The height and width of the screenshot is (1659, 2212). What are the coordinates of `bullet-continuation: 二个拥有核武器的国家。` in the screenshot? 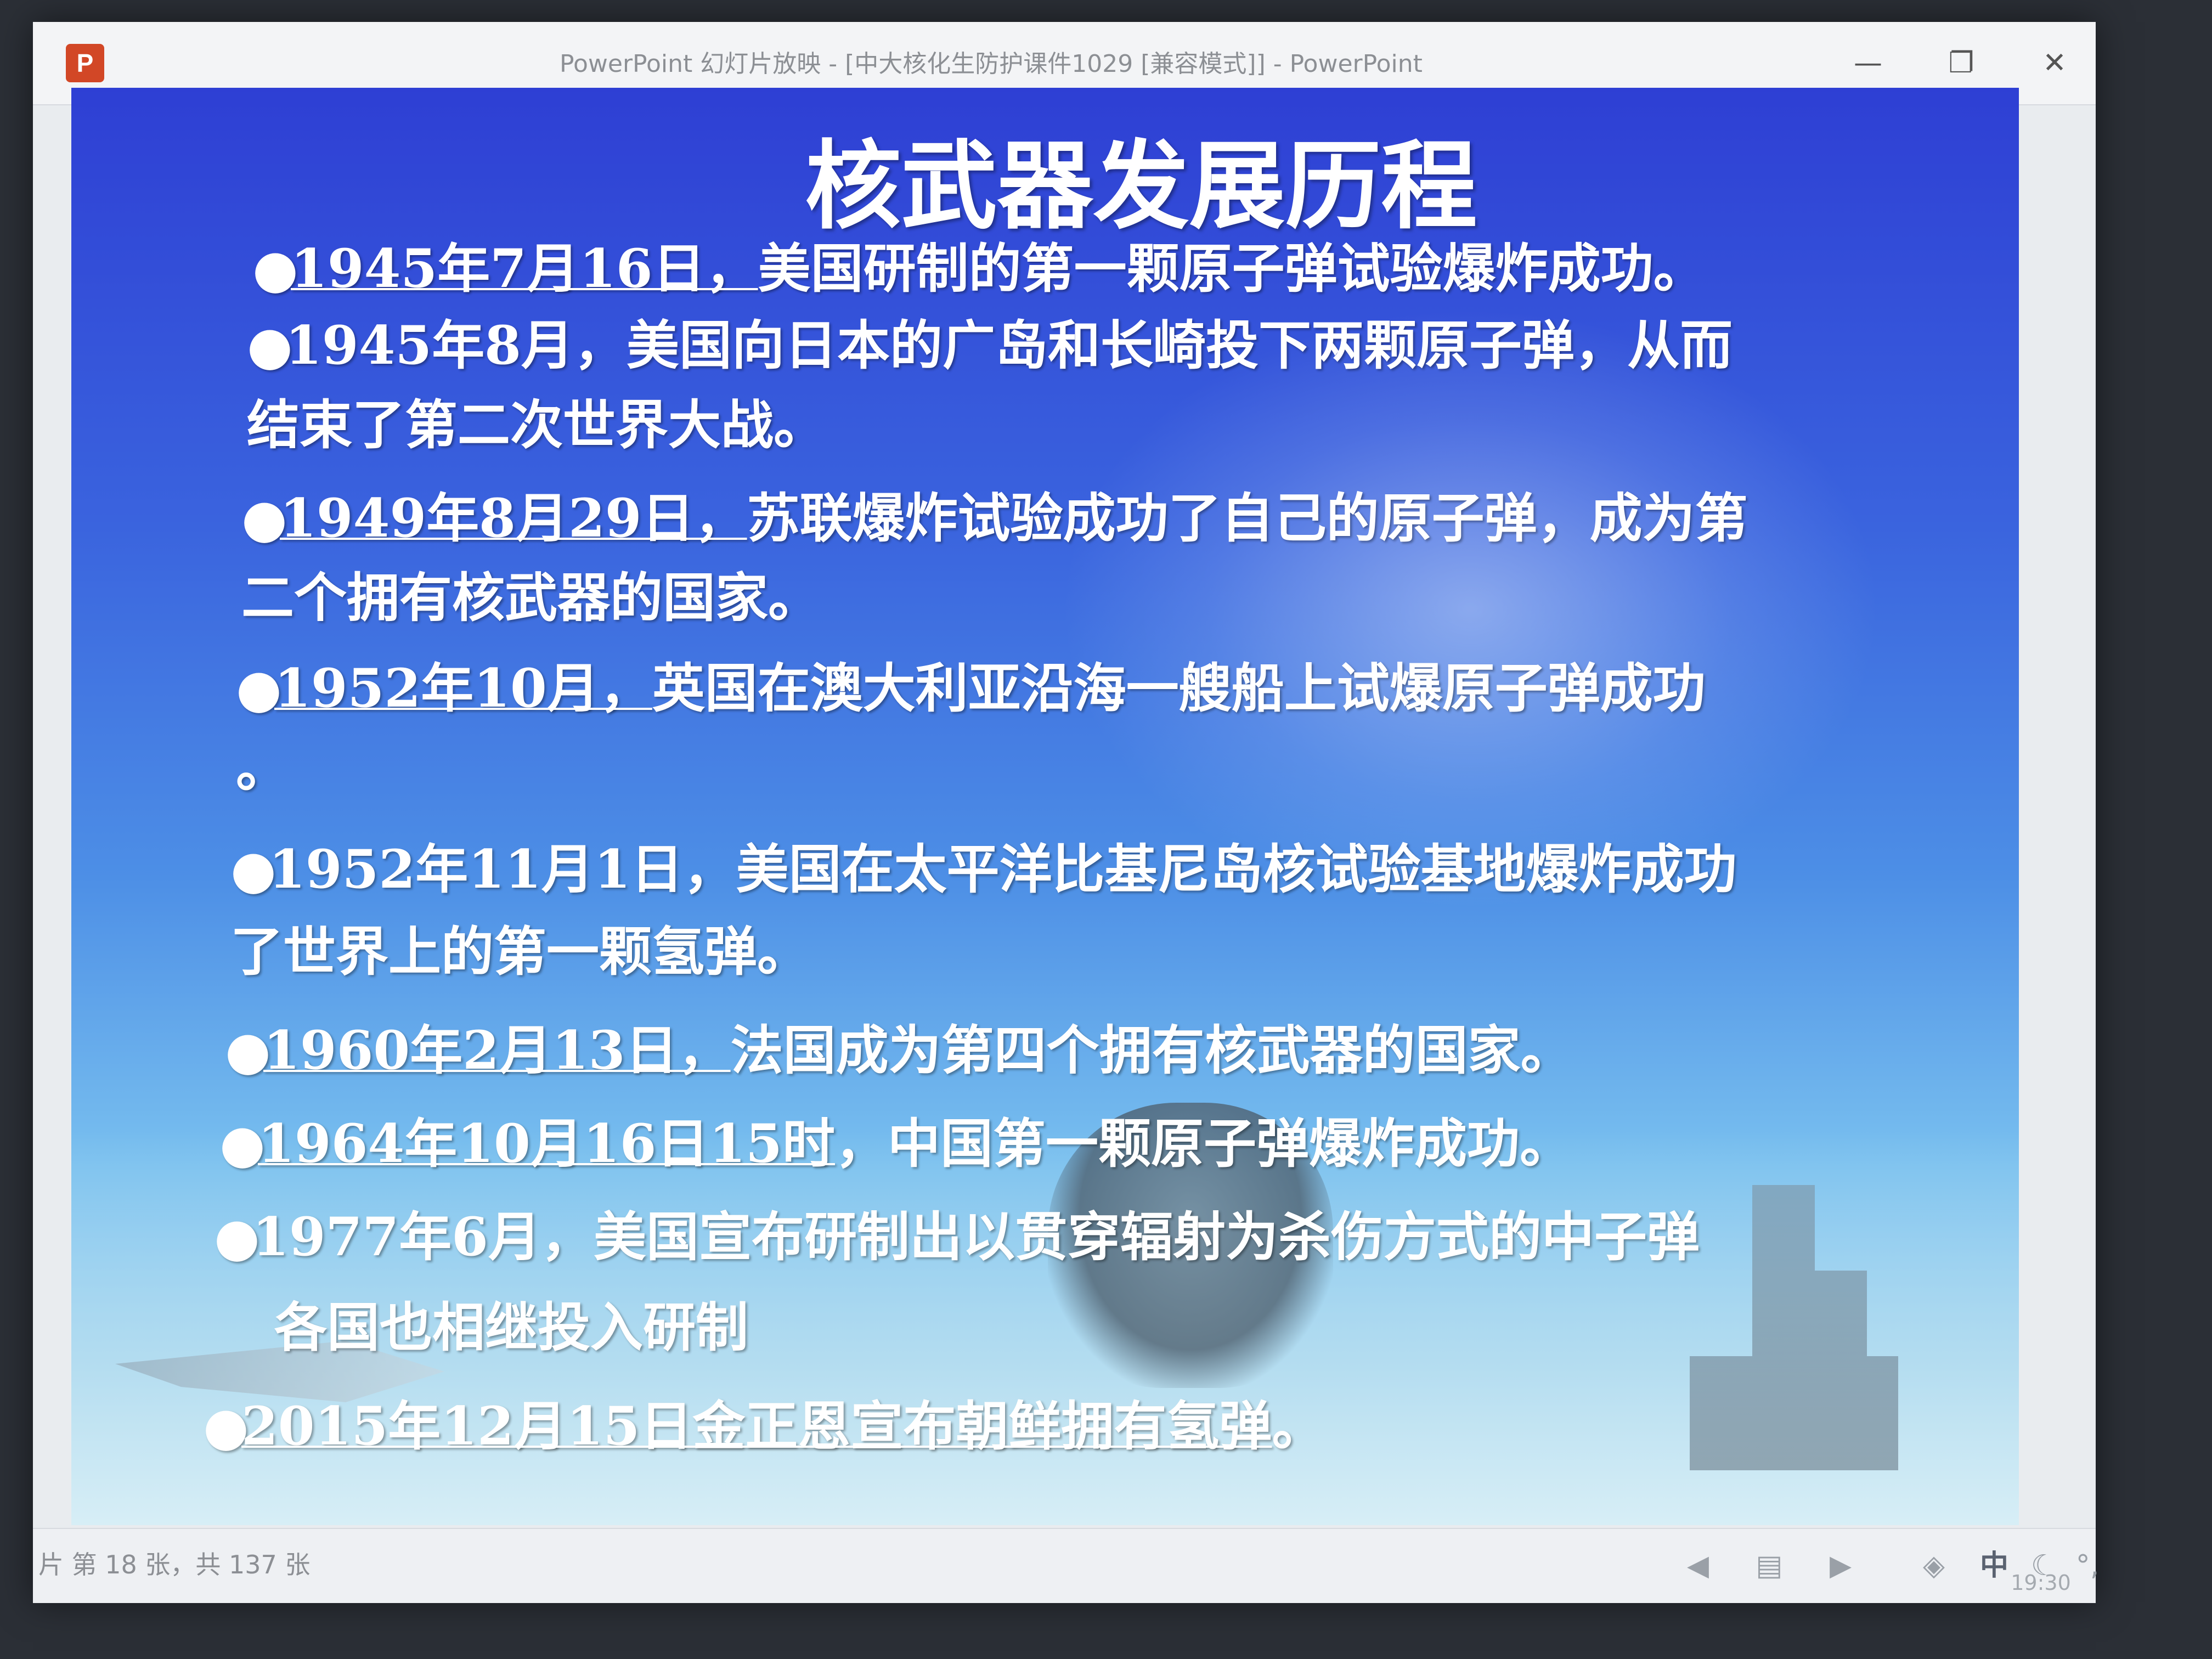 It's located at (531, 598).